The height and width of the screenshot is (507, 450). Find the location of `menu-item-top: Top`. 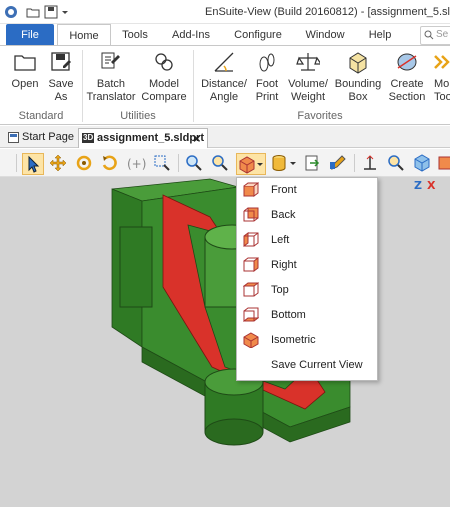

menu-item-top: Top is located at coordinates (307, 290).